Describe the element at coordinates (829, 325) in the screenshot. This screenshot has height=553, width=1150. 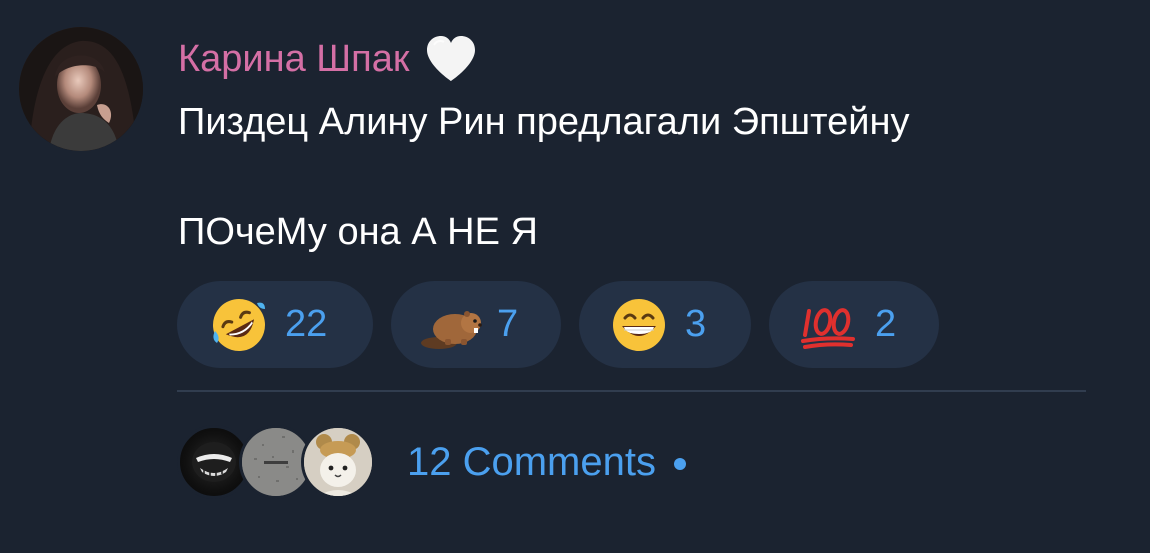
I see `hundred-points-icon` at that location.